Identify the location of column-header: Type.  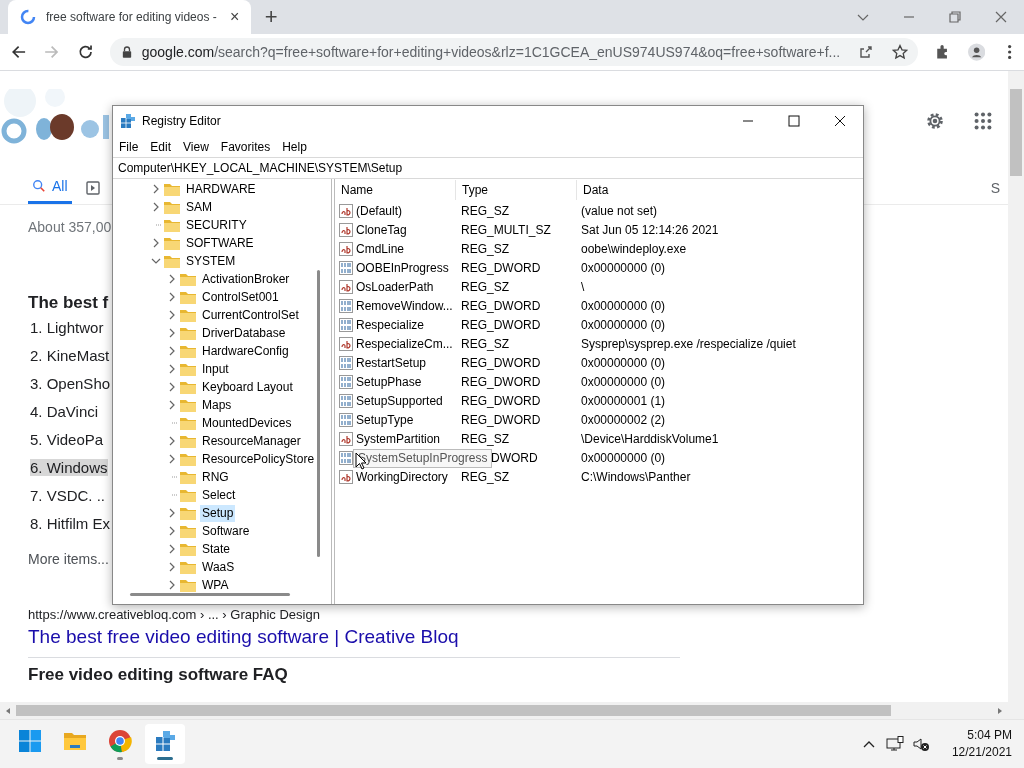
(515, 190).